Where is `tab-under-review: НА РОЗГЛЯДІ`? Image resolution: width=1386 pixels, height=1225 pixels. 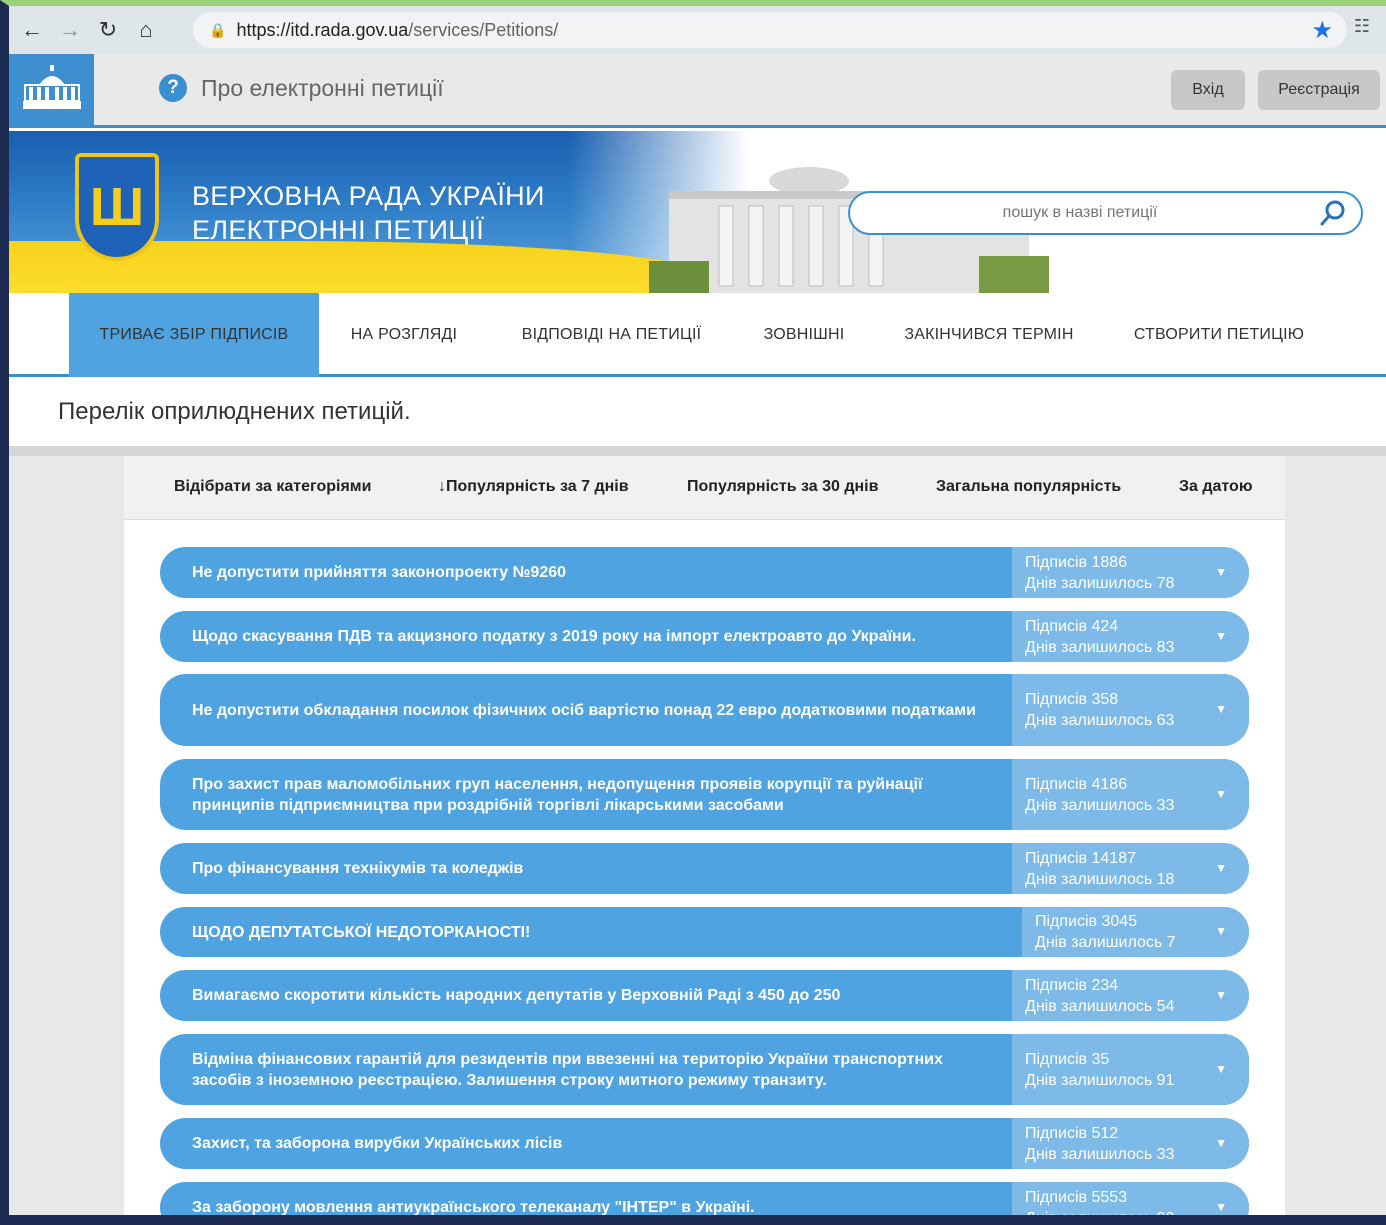 tab-under-review: НА РОЗГЛЯДІ is located at coordinates (404, 335).